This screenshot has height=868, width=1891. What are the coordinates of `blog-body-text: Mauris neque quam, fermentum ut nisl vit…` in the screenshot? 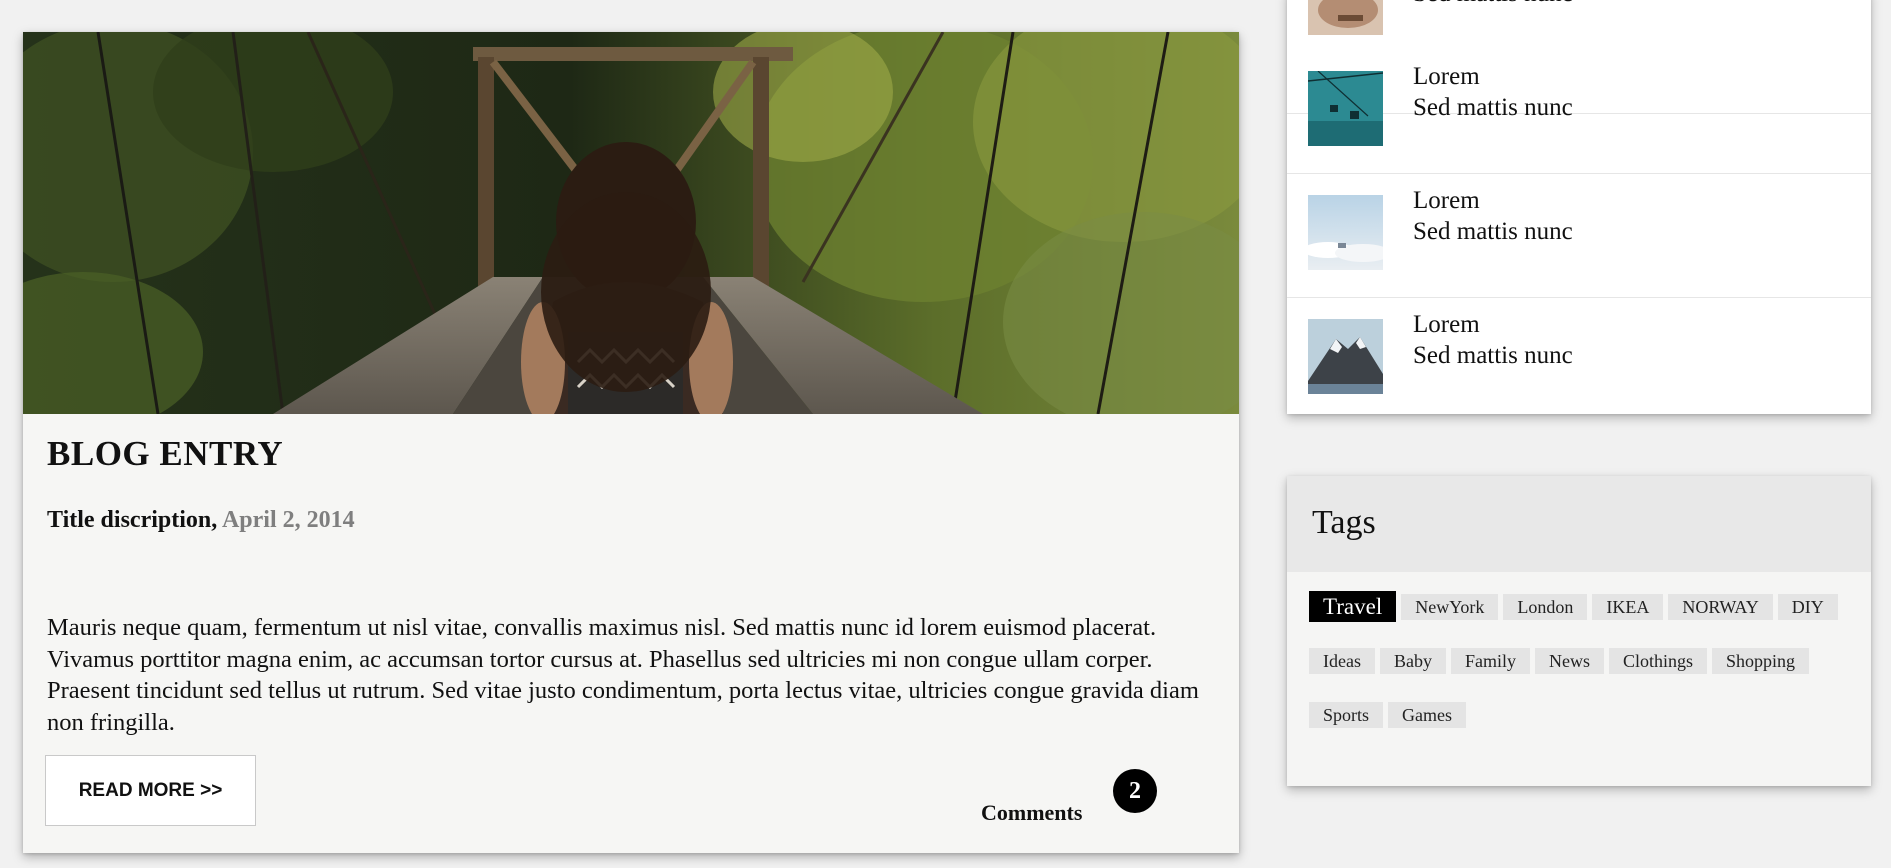 It's located at (623, 675).